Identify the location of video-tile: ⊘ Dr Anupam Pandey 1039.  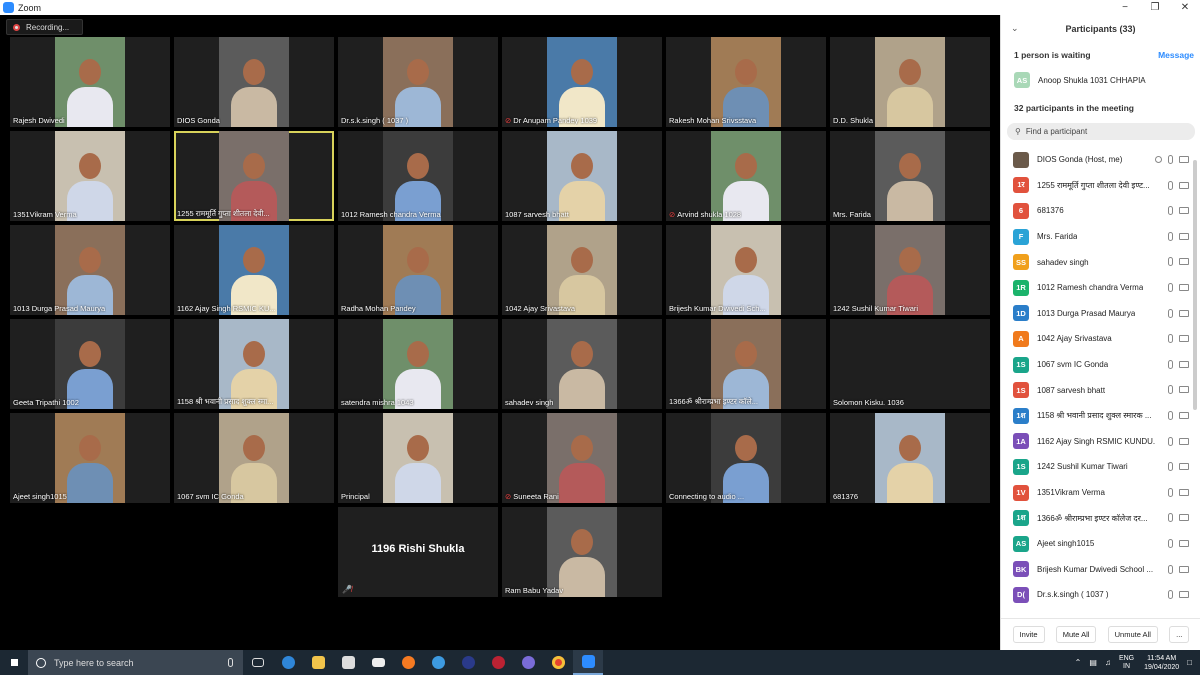
(582, 82).